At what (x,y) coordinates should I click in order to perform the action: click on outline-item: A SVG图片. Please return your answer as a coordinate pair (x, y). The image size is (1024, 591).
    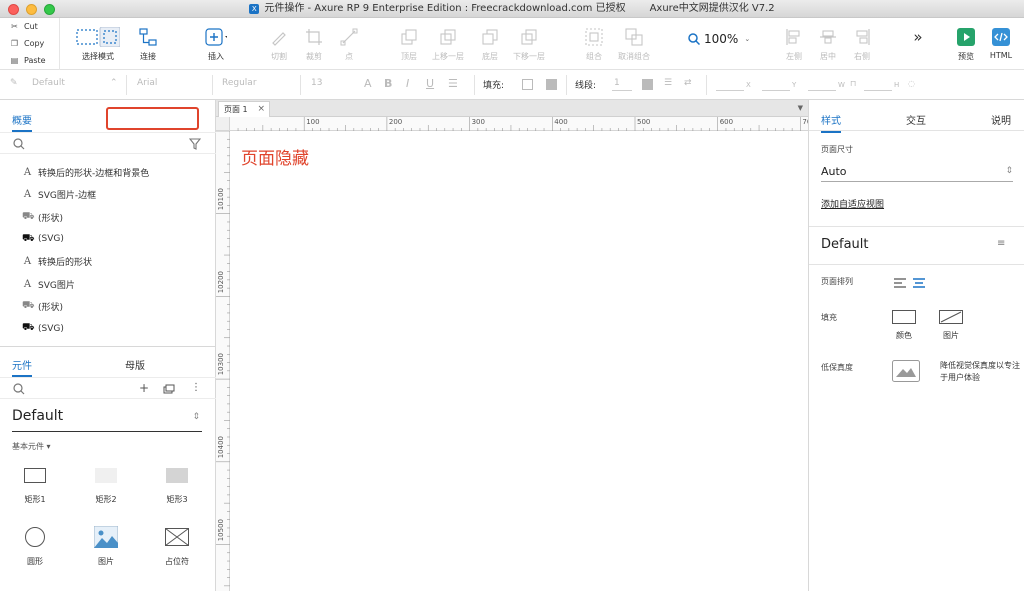
    Looking at the image, I should click on (48, 284).